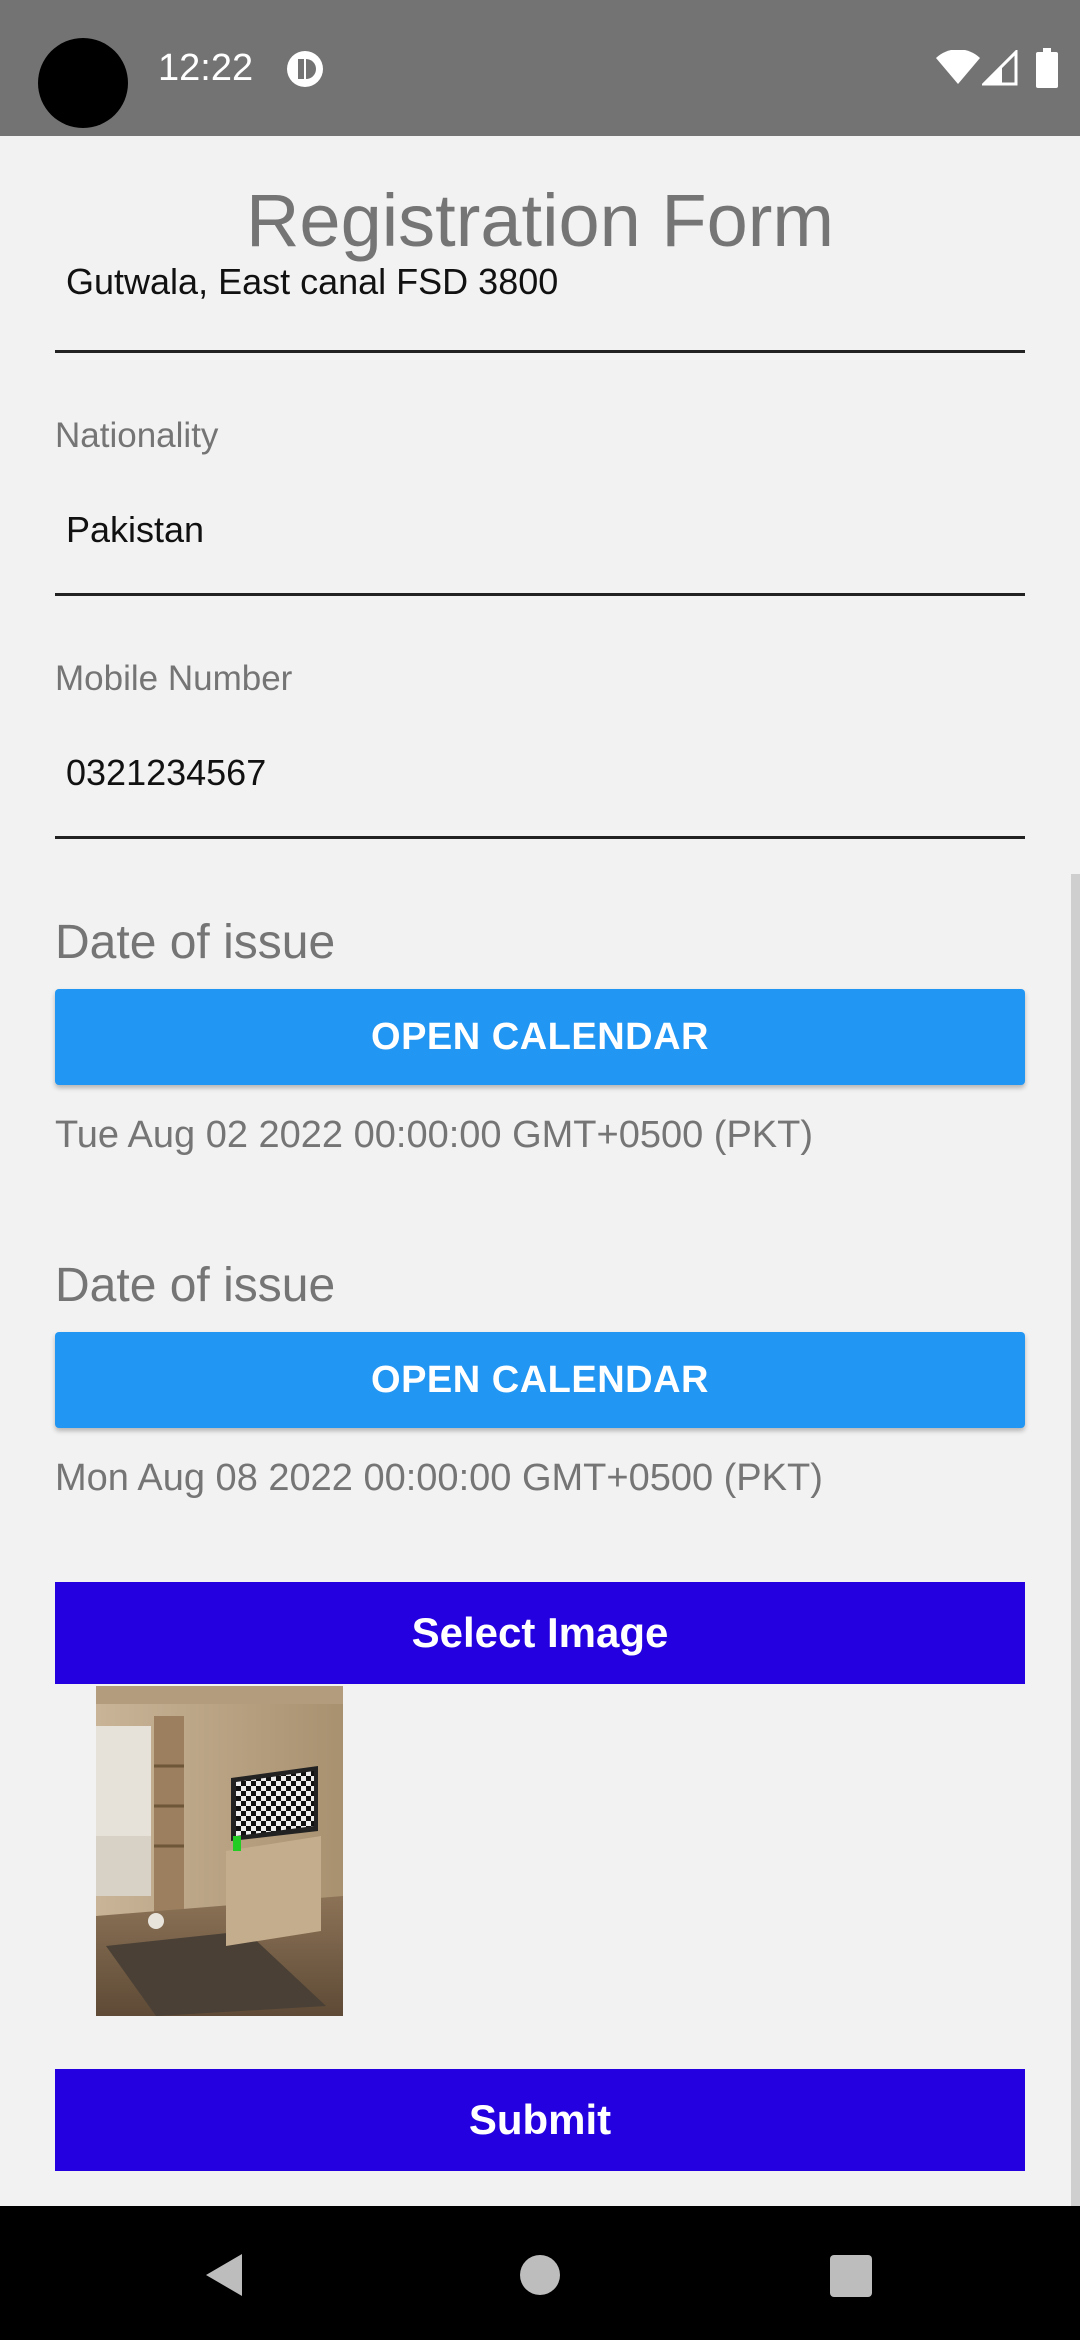 The height and width of the screenshot is (2340, 1080). What do you see at coordinates (540, 220) in the screenshot?
I see `page-title: Registration Form` at bounding box center [540, 220].